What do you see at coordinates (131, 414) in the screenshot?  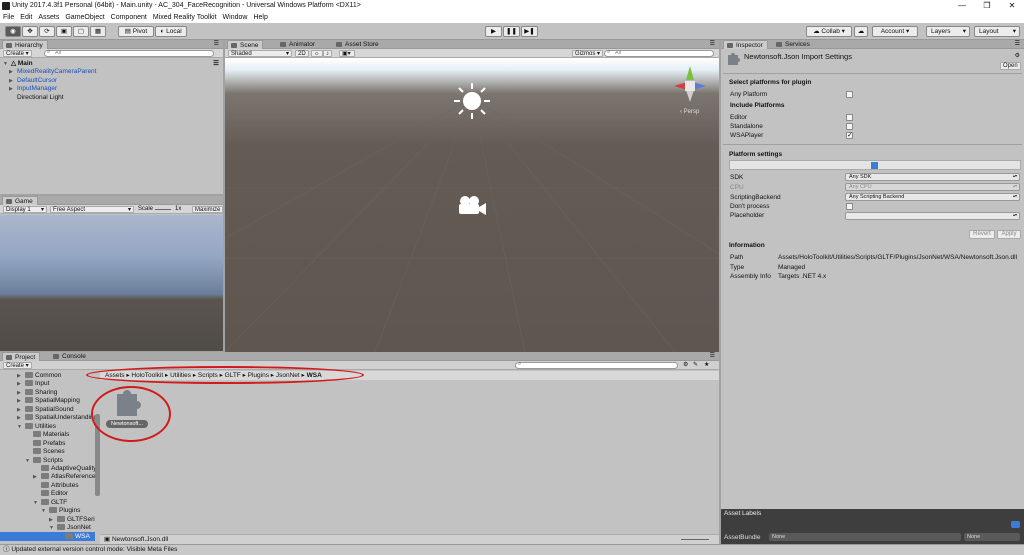 I see `annotation-ellipse` at bounding box center [131, 414].